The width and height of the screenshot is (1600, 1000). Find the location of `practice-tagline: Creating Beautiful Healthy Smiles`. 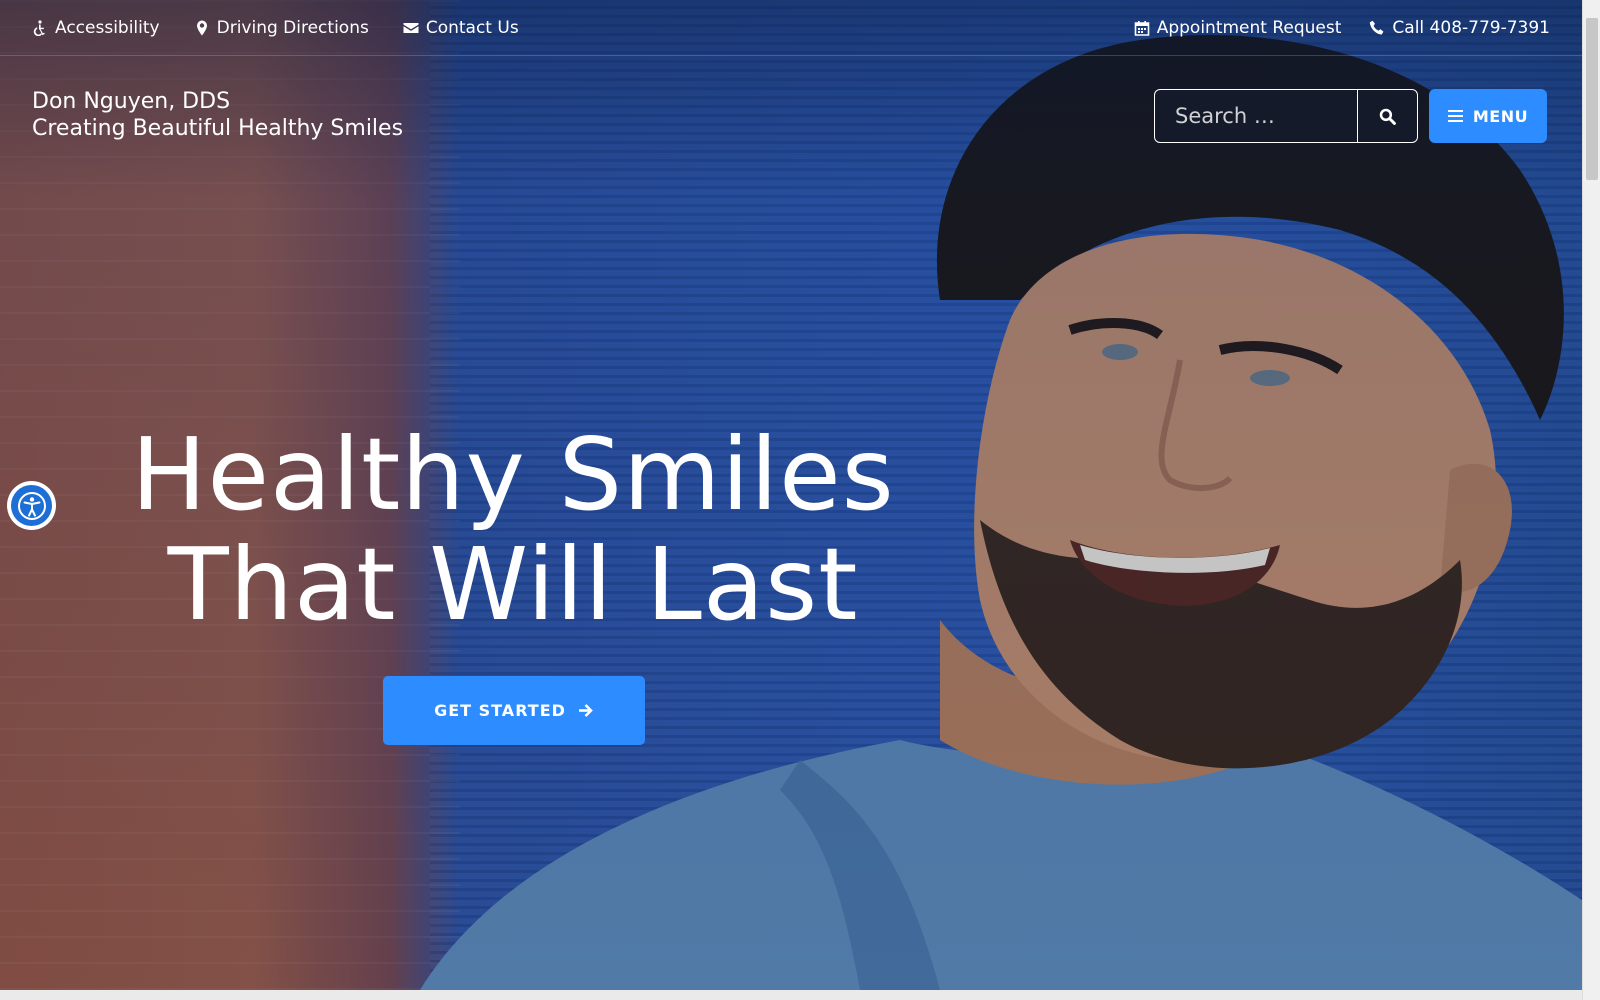

practice-tagline: Creating Beautiful Healthy Smiles is located at coordinates (218, 128).